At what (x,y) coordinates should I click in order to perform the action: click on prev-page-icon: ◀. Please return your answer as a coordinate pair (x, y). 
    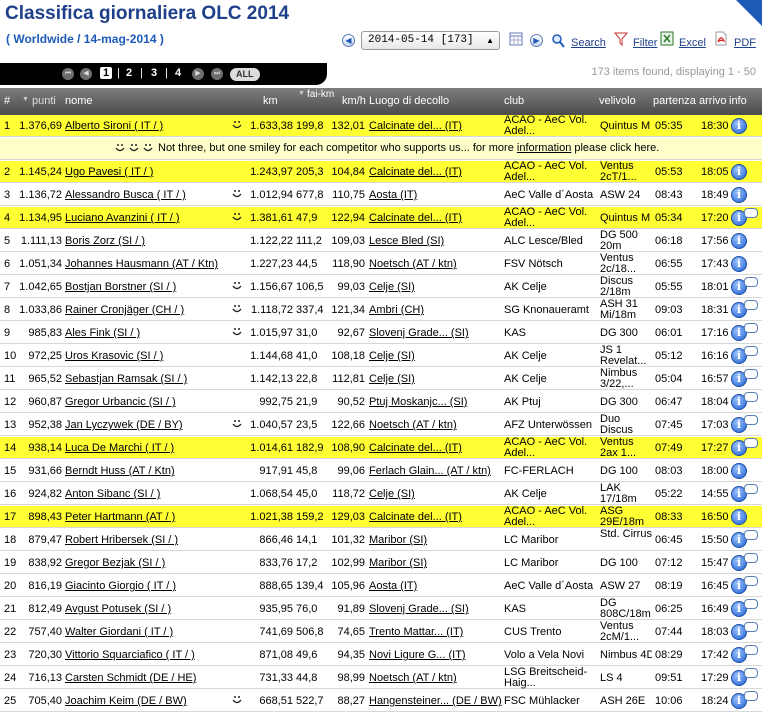
    Looking at the image, I should click on (86, 74).